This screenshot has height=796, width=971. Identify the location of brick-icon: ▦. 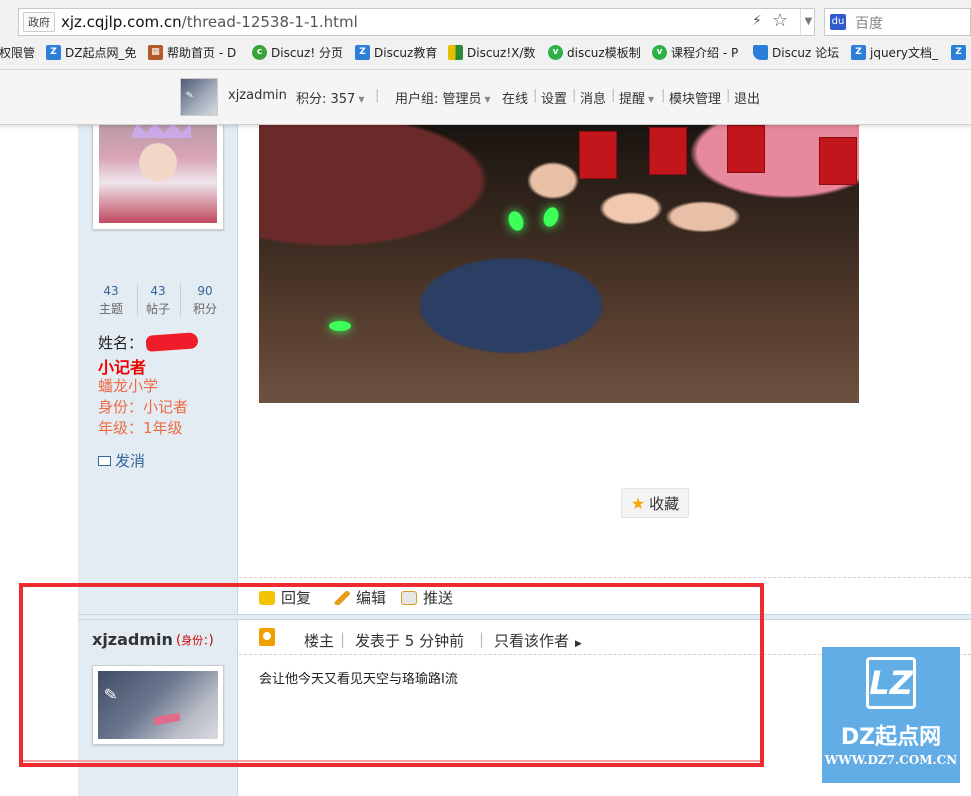
(155, 52).